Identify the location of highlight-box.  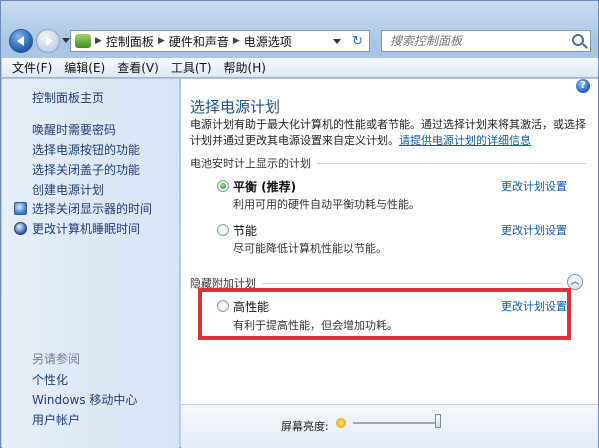
(384, 314).